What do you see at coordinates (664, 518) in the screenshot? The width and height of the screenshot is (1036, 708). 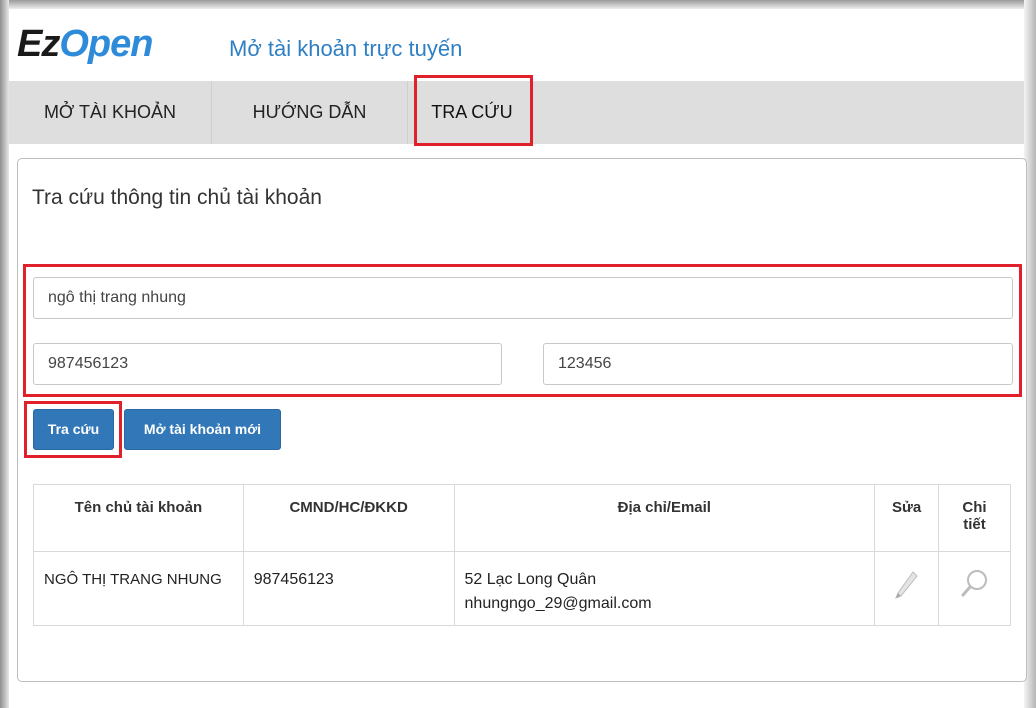 I see `col-address-email: Địa chỉ/Email` at bounding box center [664, 518].